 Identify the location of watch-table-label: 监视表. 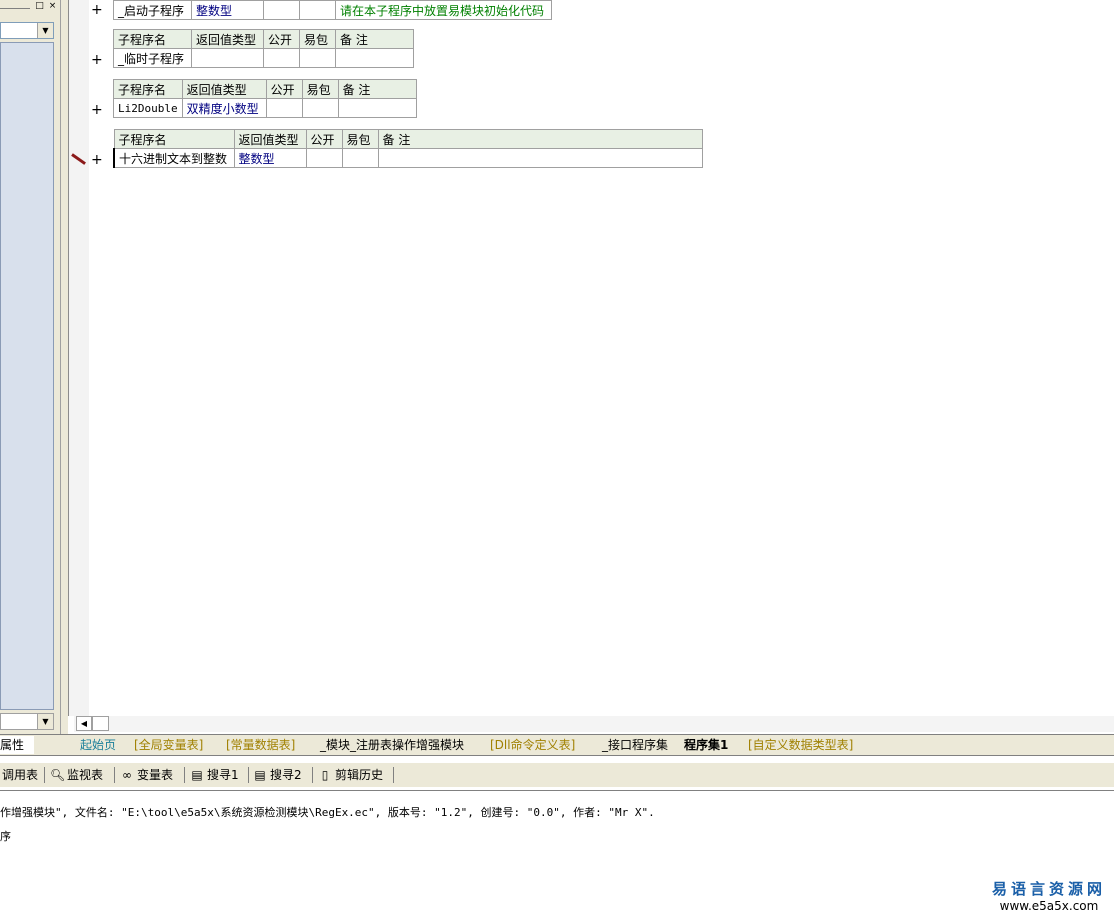
(85, 775).